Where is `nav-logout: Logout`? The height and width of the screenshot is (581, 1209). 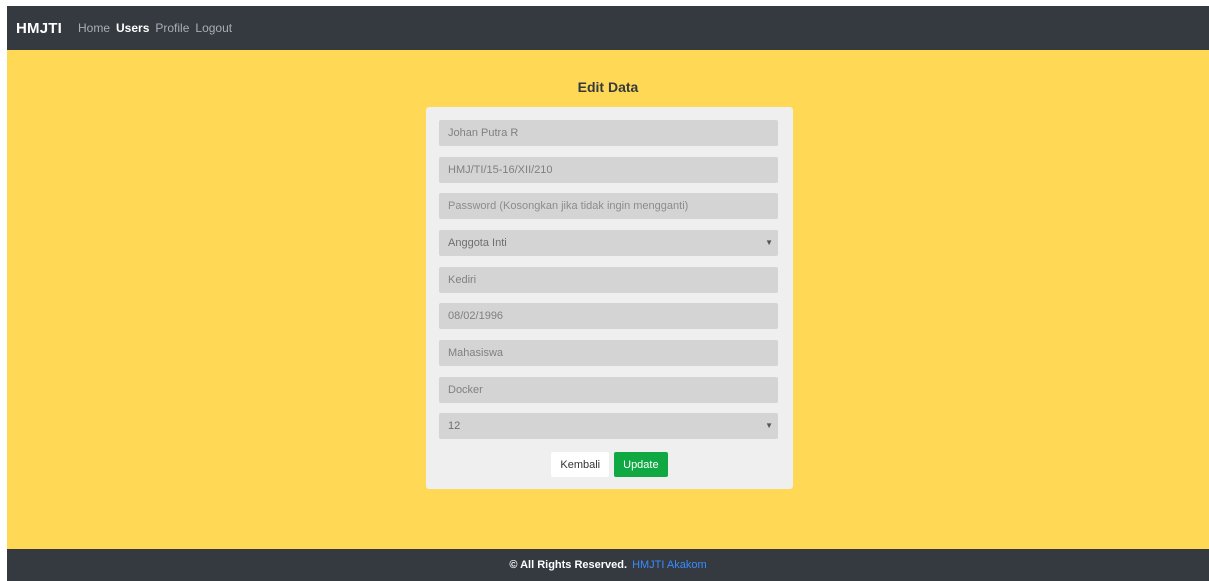 nav-logout: Logout is located at coordinates (213, 28).